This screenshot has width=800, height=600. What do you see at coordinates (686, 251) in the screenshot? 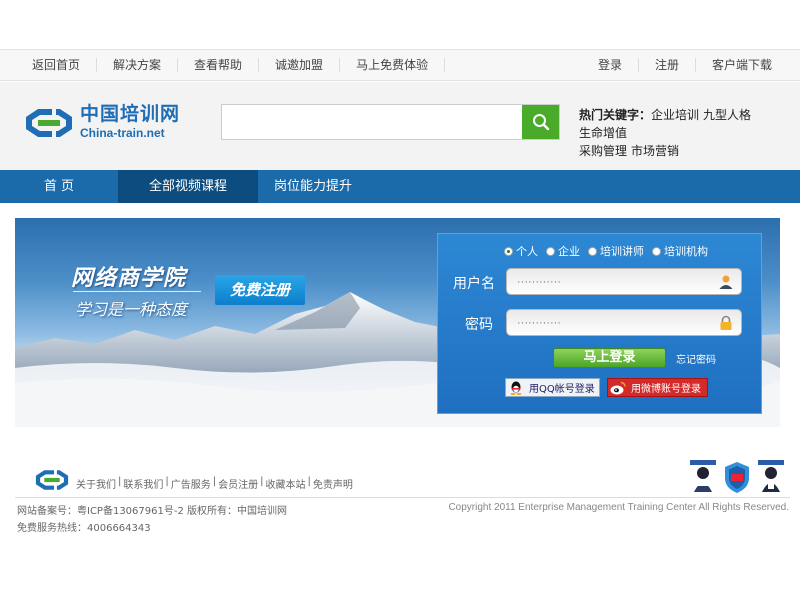
I see `role-label: 培训机构` at bounding box center [686, 251].